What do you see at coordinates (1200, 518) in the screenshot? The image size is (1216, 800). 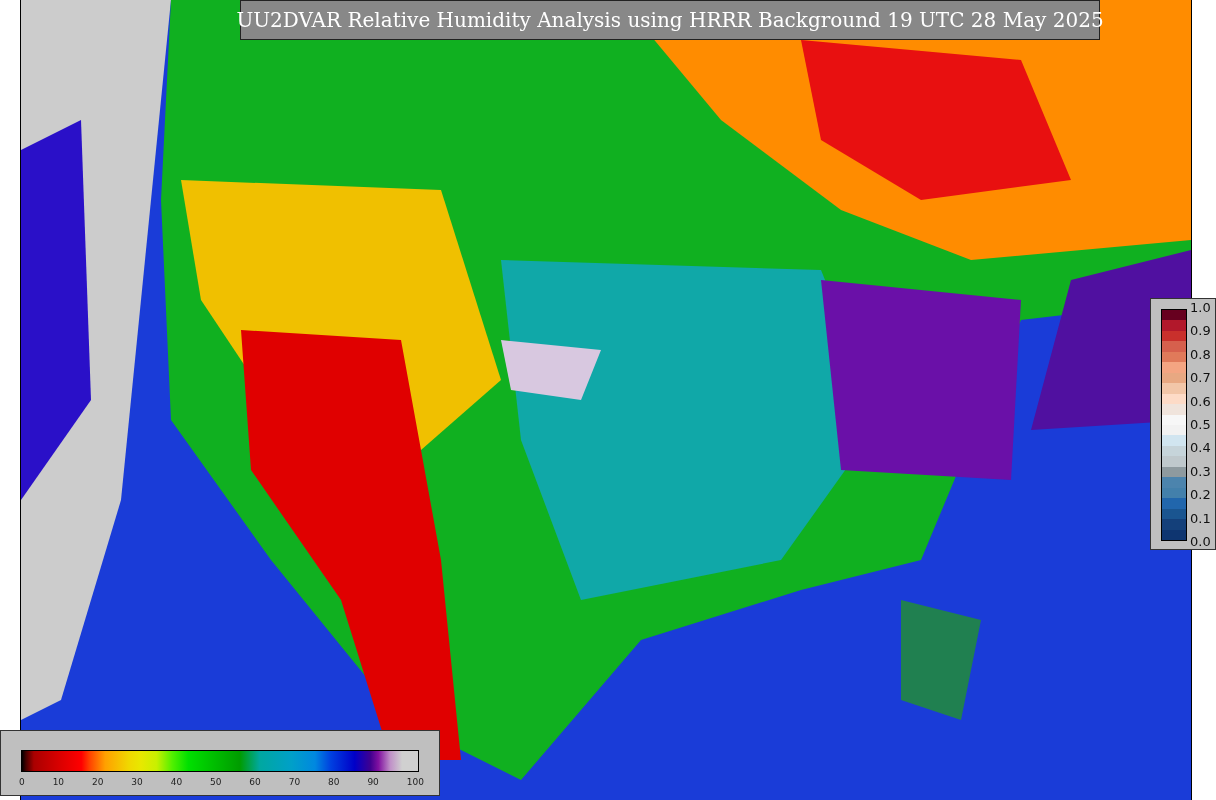 I see `tick-label: 0.1` at bounding box center [1200, 518].